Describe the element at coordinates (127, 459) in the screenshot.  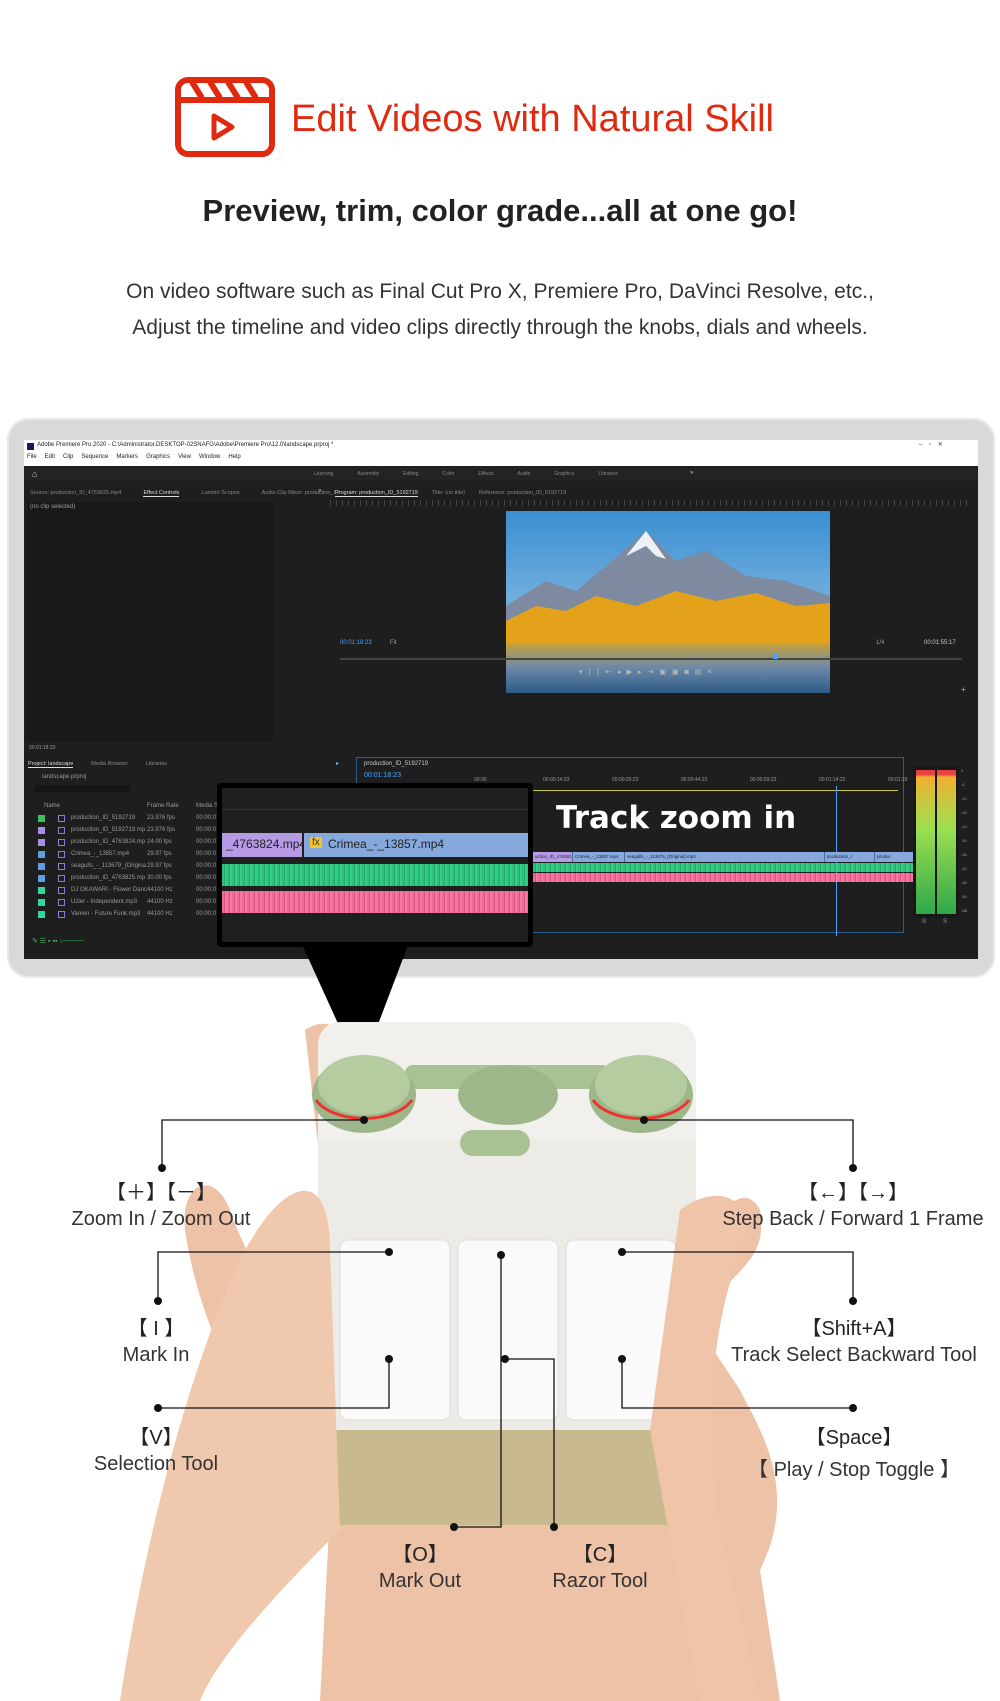
I see `menu-markers: Markers` at that location.